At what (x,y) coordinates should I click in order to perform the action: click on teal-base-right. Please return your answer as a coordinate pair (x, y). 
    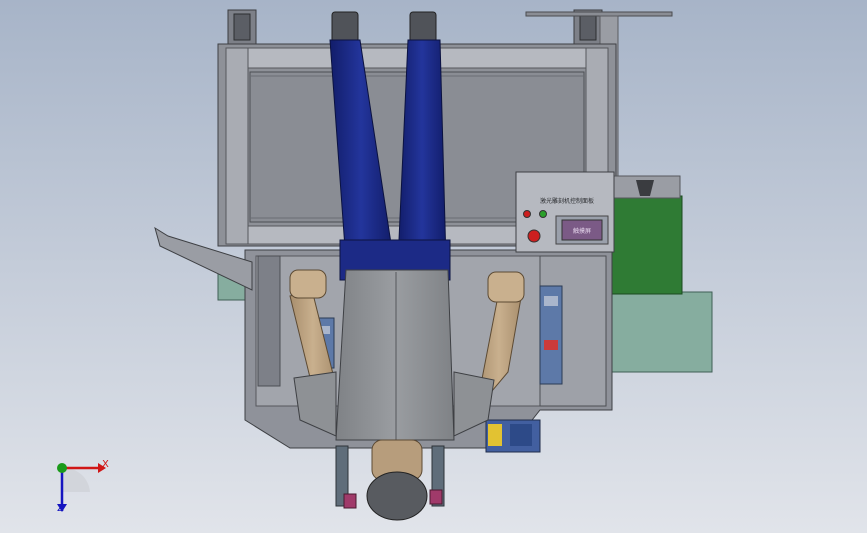
    Looking at the image, I should click on (658, 332).